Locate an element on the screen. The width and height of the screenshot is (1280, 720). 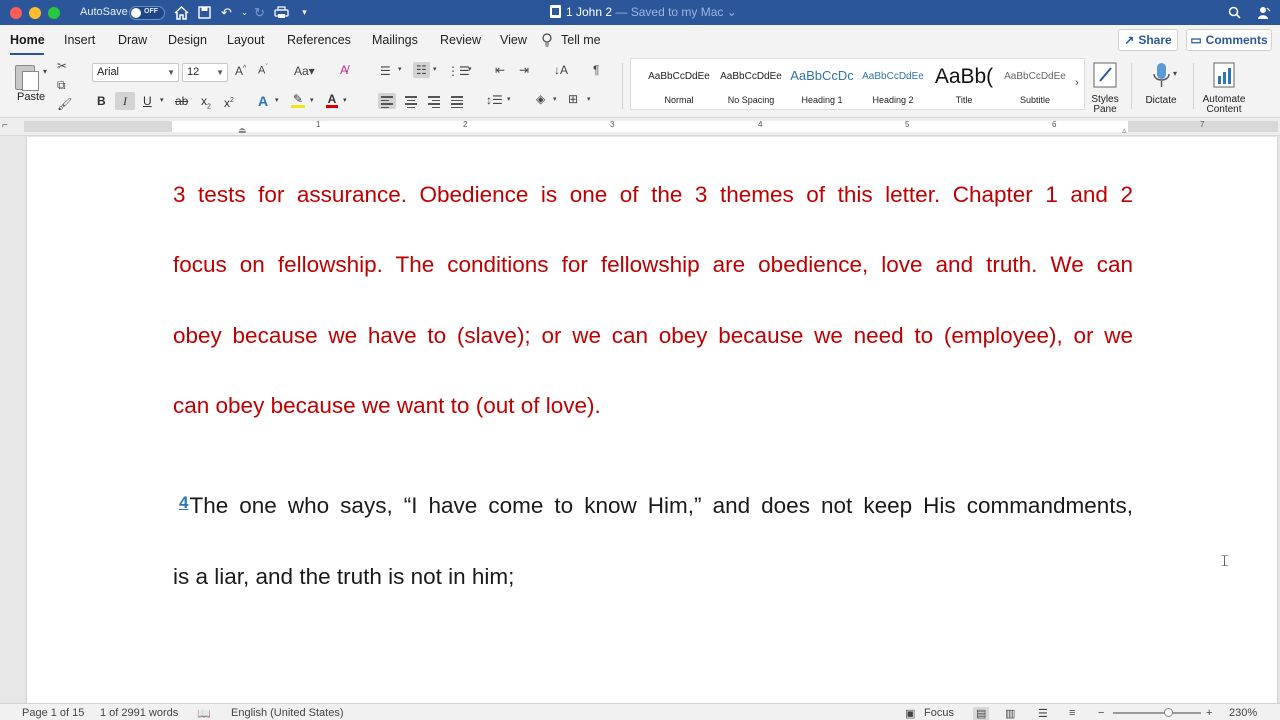
sort-icon: ↓A is located at coordinates (561, 70).